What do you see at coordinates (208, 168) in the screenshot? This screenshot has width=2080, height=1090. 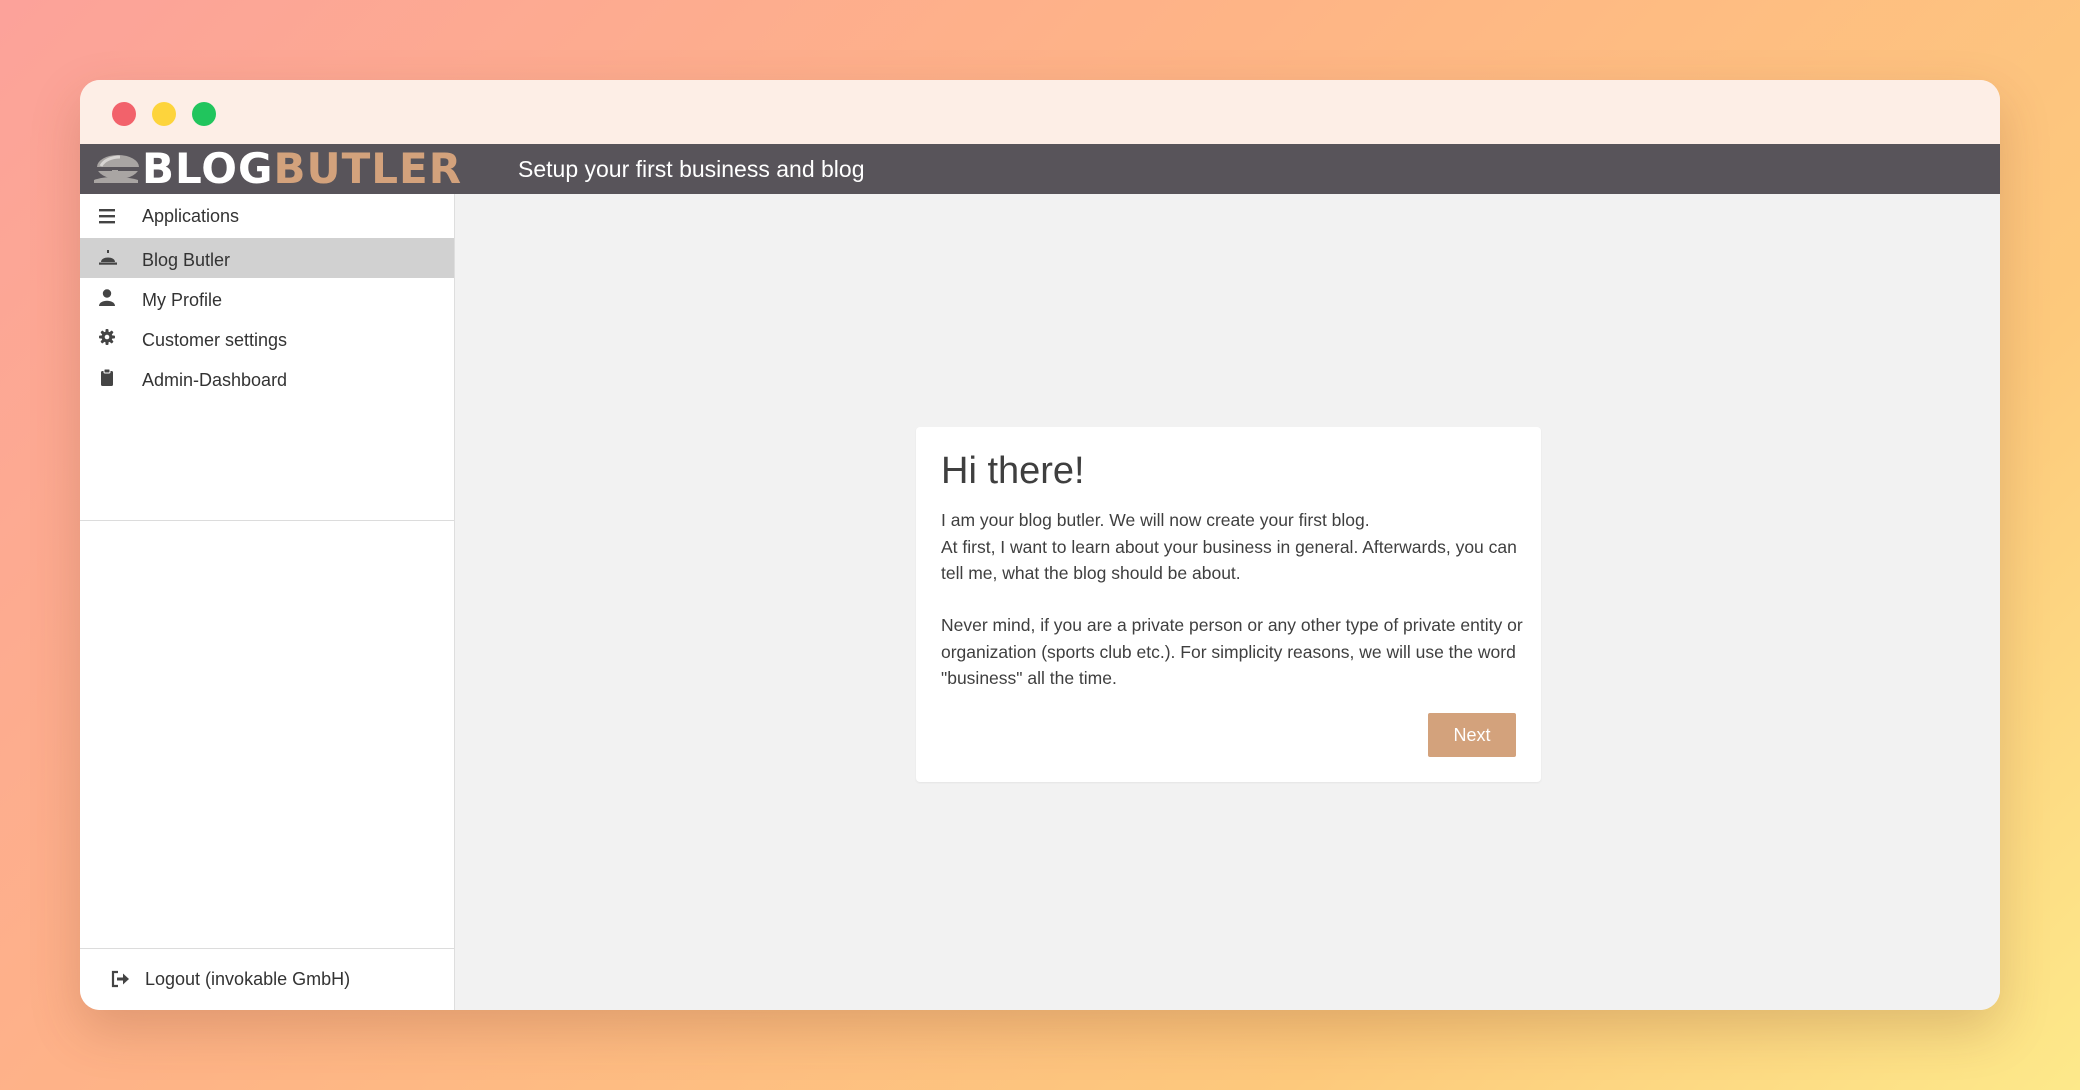 I see `logo-text-blog: BLOG` at bounding box center [208, 168].